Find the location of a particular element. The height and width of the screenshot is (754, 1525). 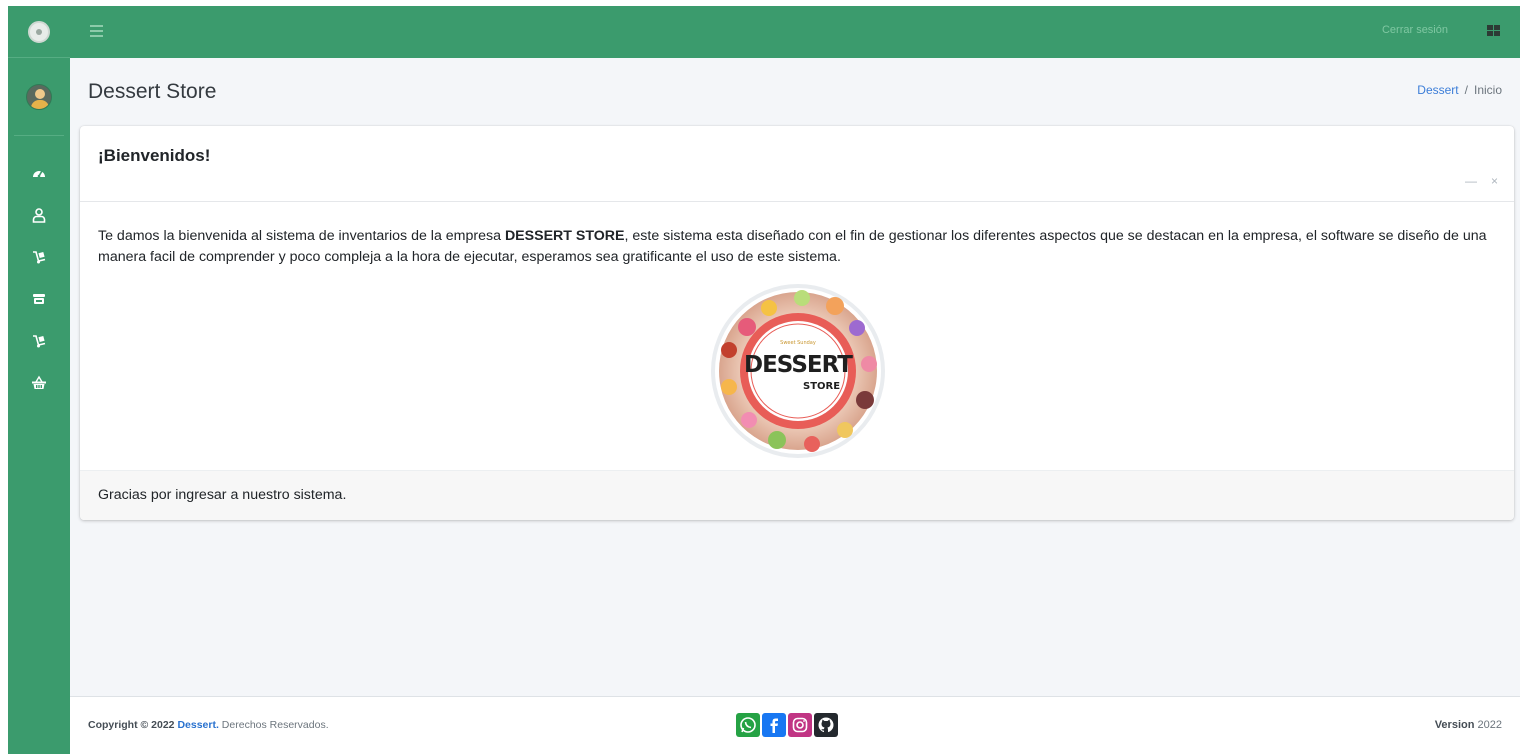

whatsapp-icon is located at coordinates (748, 725).